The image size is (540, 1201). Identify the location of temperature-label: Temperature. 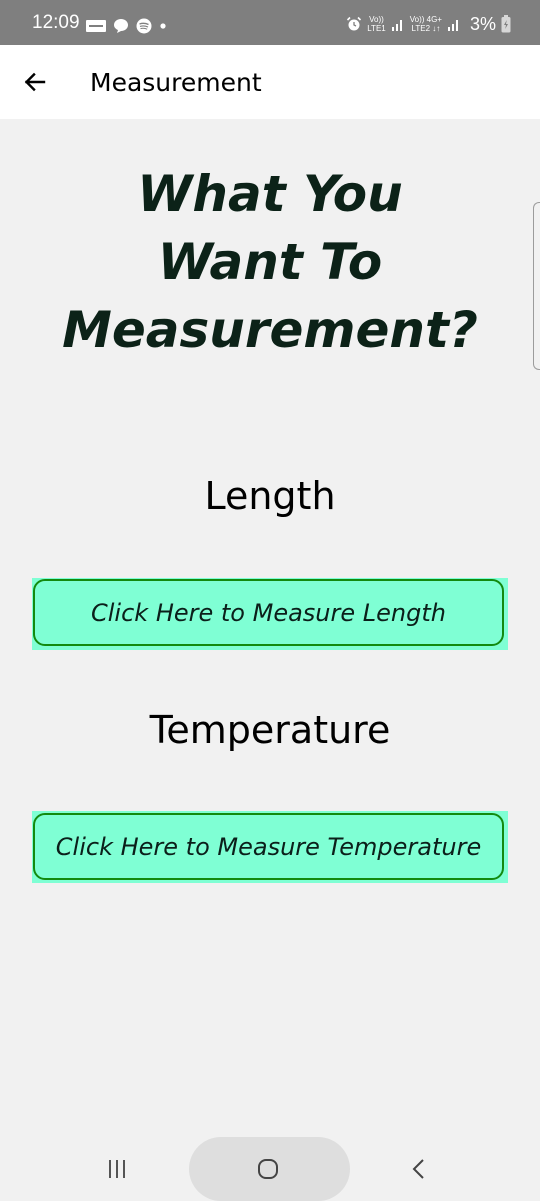
(270, 730).